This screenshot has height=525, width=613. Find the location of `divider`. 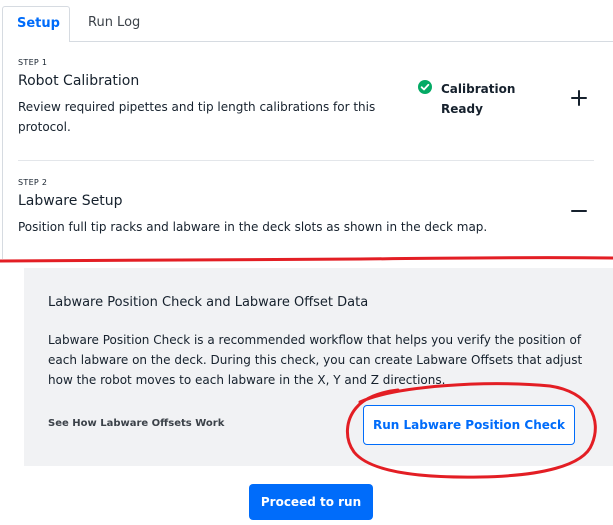

divider is located at coordinates (306, 160).